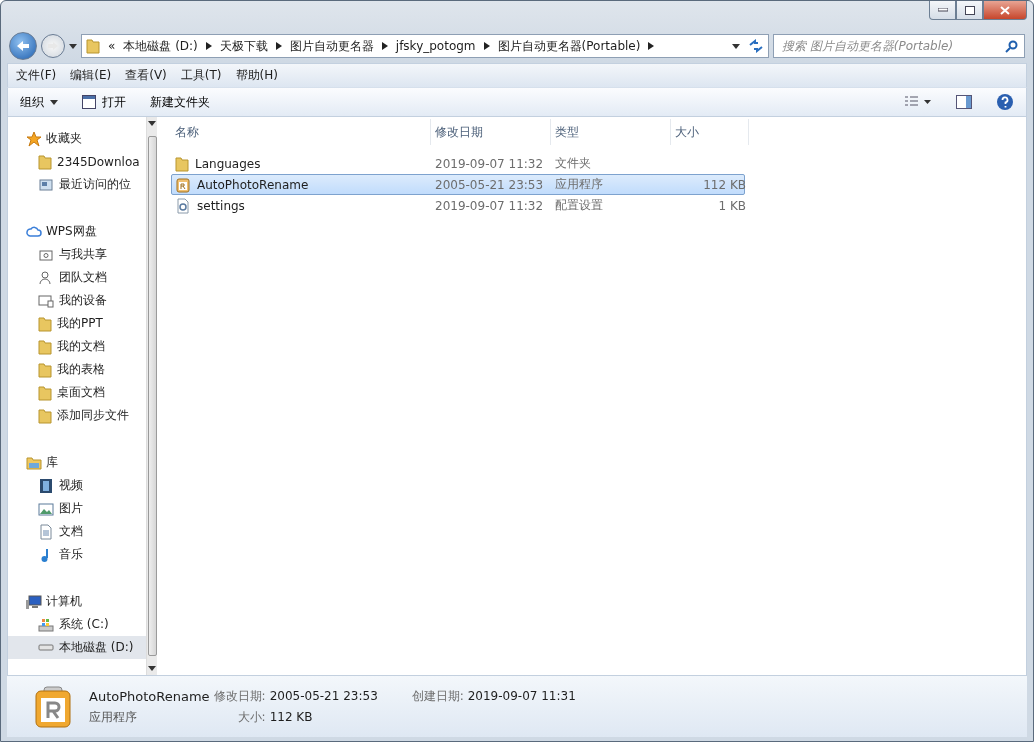  What do you see at coordinates (34, 462) in the screenshot?
I see `library-icon` at bounding box center [34, 462].